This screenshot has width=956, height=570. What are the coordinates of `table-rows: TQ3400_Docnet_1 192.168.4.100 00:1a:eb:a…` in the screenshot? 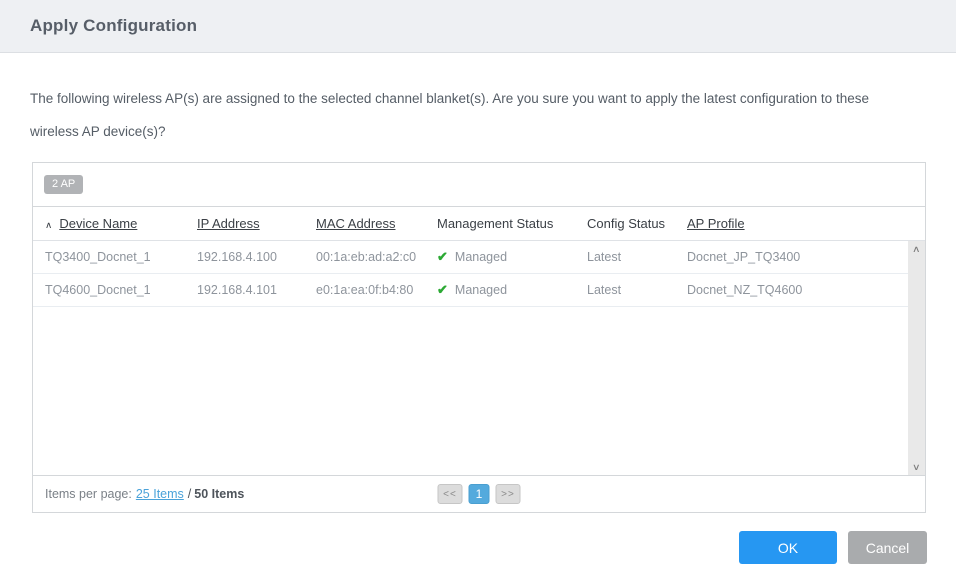 It's located at (470, 274).